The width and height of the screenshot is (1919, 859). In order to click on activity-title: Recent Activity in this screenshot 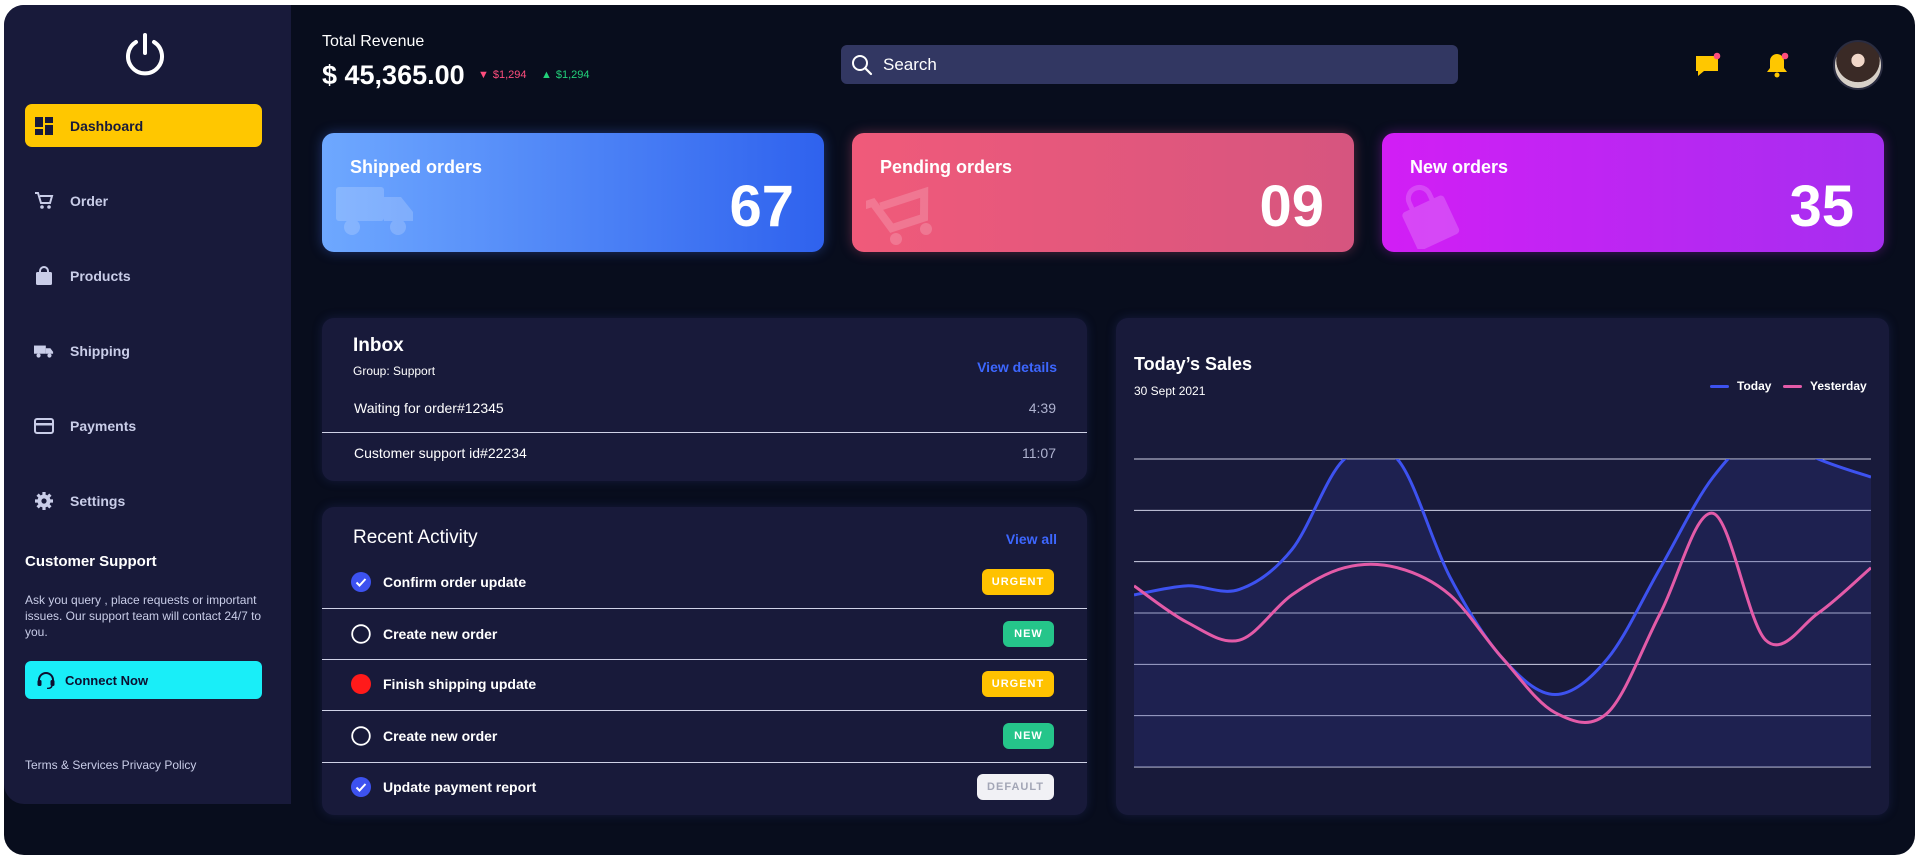, I will do `click(415, 537)`.